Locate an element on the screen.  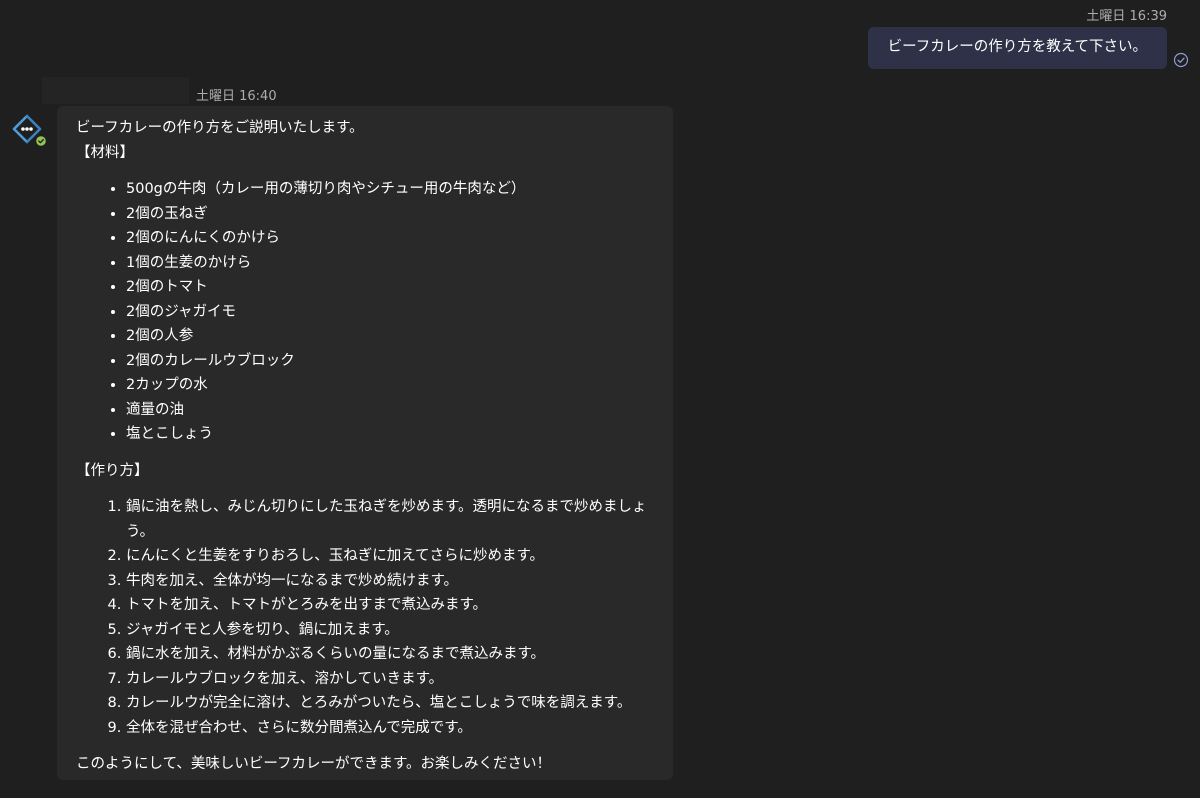
step-item: 全体を混ぜ合わせ、さらに数分間煮込んで完成です。 is located at coordinates (394, 728).